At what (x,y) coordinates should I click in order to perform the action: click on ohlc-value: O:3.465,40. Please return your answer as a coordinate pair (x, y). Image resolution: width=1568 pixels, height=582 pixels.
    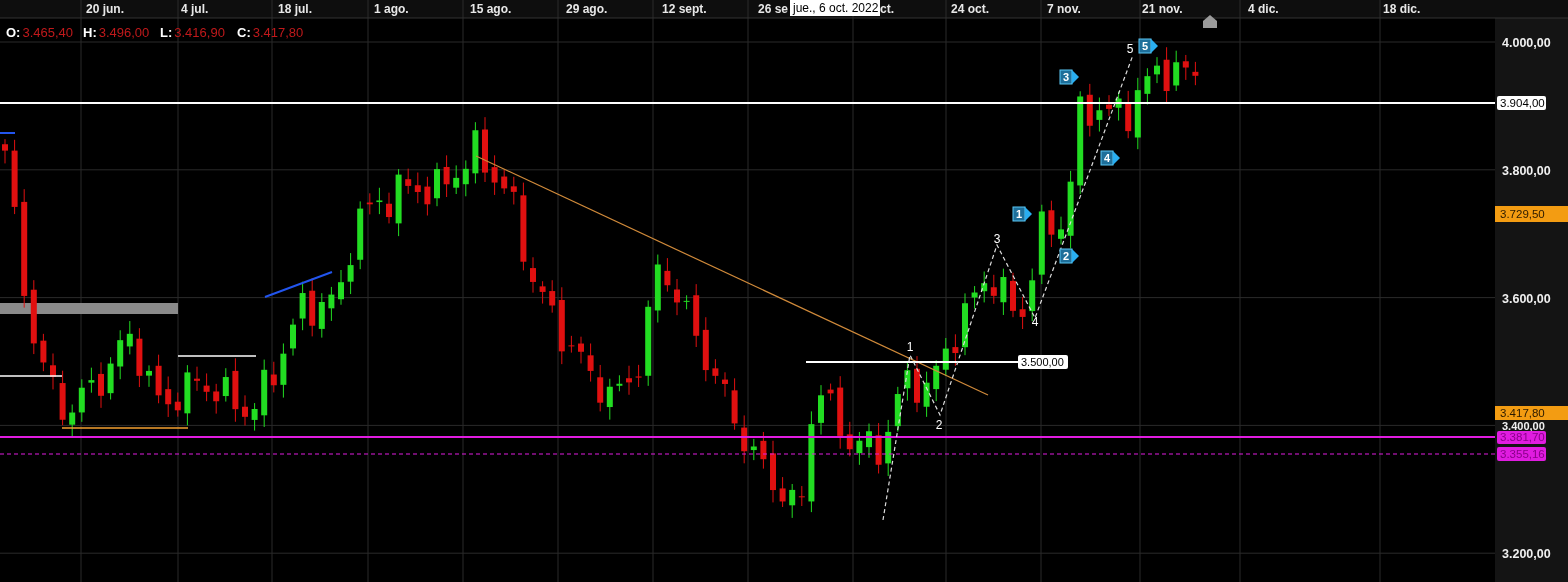
    Looking at the image, I should click on (40, 32).